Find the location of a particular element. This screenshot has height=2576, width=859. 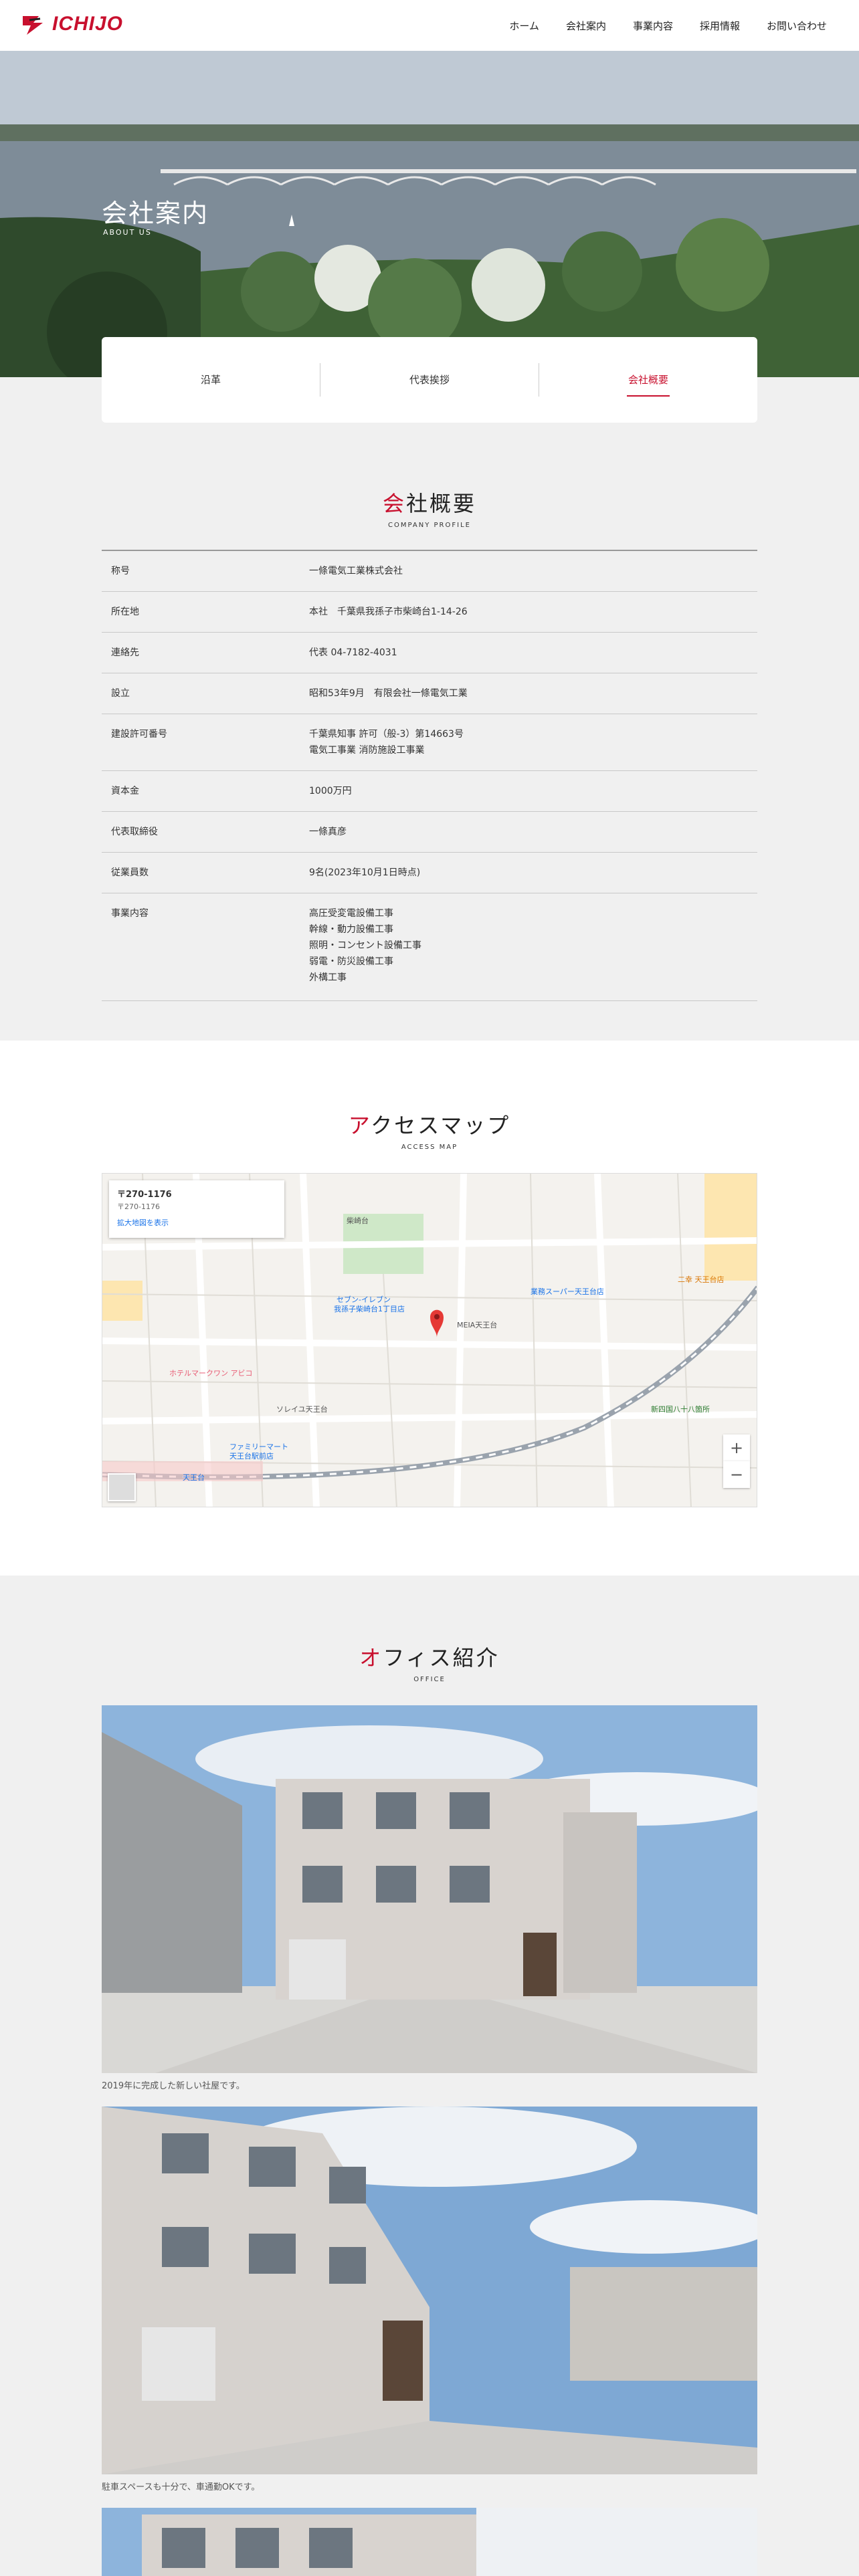

row-value: 一條電気工業株式会社 is located at coordinates (533, 571).